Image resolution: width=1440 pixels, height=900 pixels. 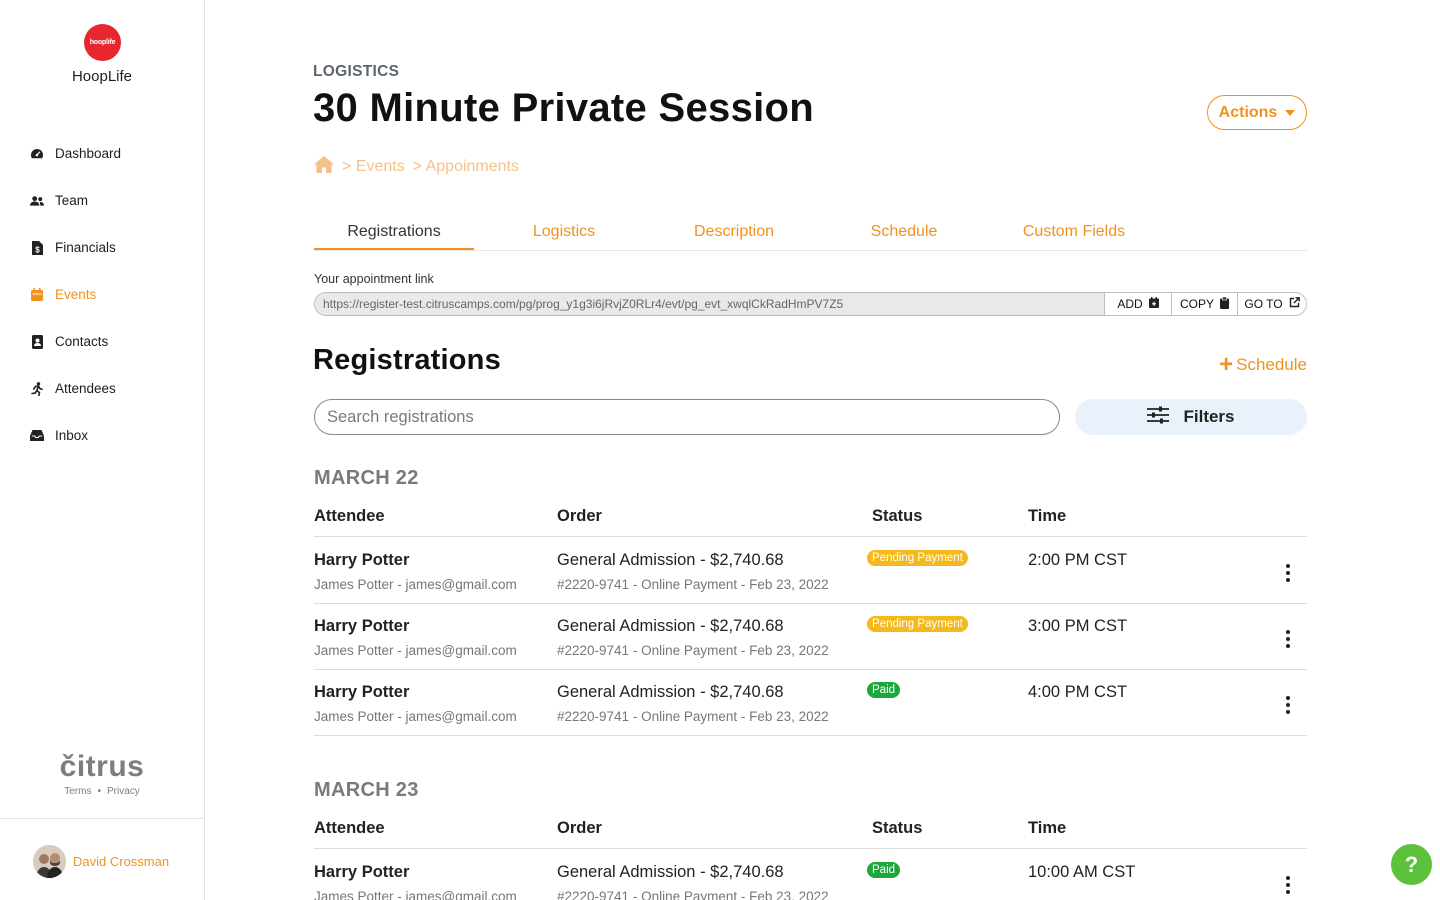 I want to click on sidebar-item-events: Events, so click(x=102, y=294).